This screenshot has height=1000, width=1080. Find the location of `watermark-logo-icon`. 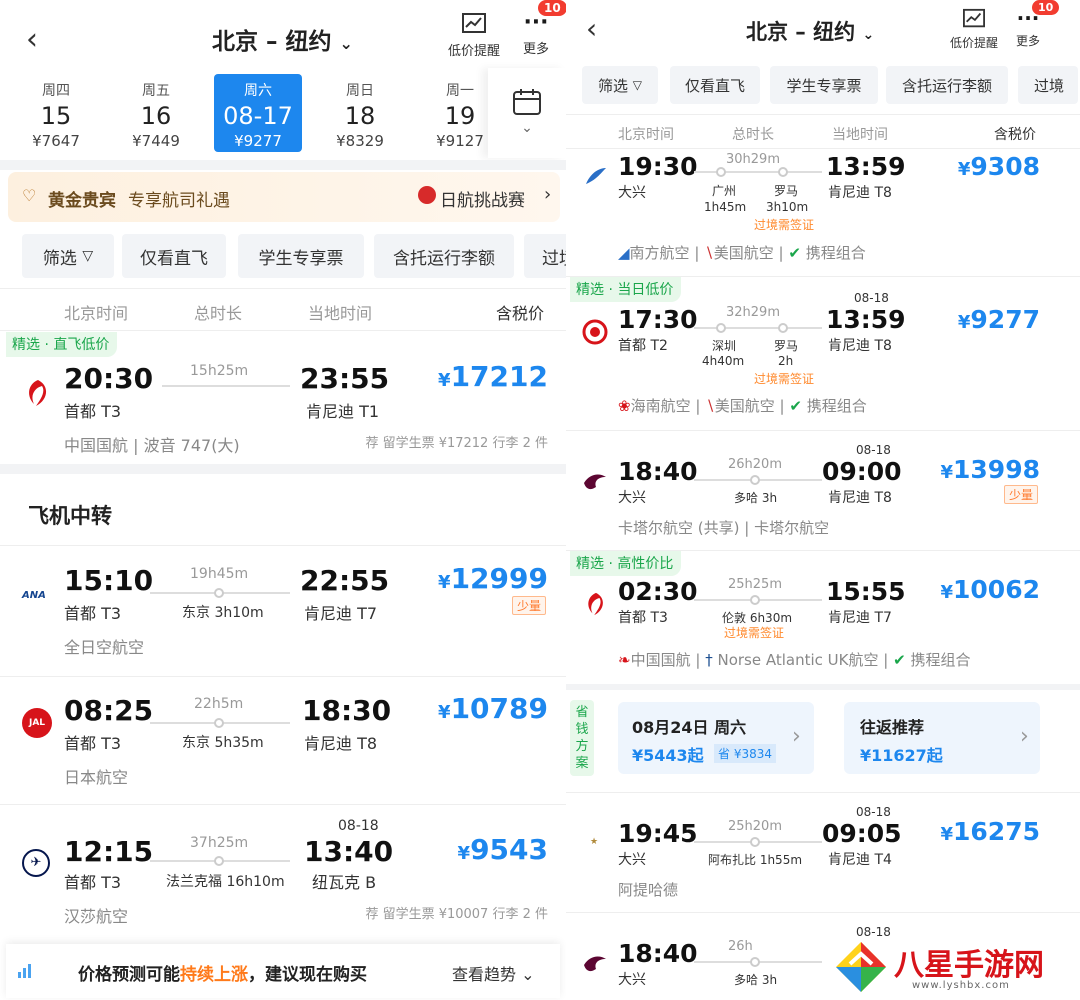

watermark-logo-icon is located at coordinates (861, 967).